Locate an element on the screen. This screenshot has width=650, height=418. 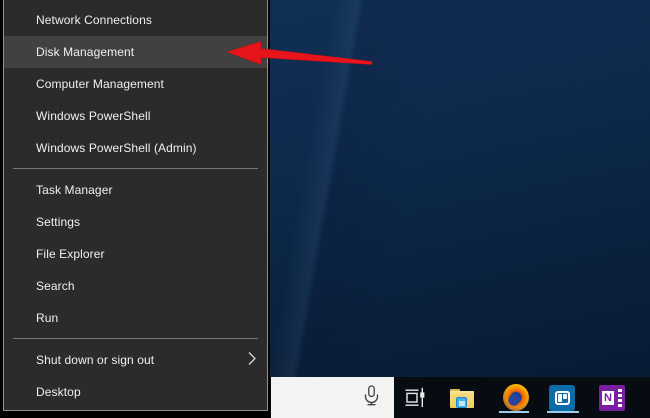
file-explorer-icon is located at coordinates (462, 398).